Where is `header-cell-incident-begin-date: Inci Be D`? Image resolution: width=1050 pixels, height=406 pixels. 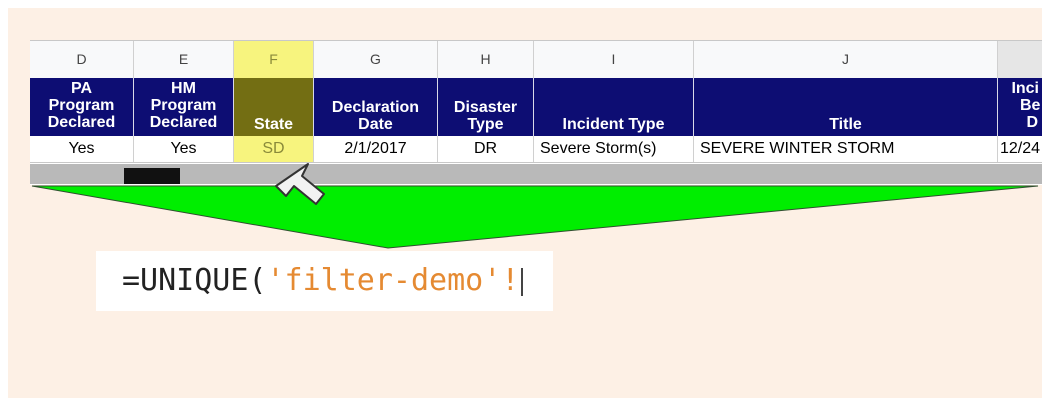
header-cell-incident-begin-date: Inci Be D is located at coordinates (1020, 107).